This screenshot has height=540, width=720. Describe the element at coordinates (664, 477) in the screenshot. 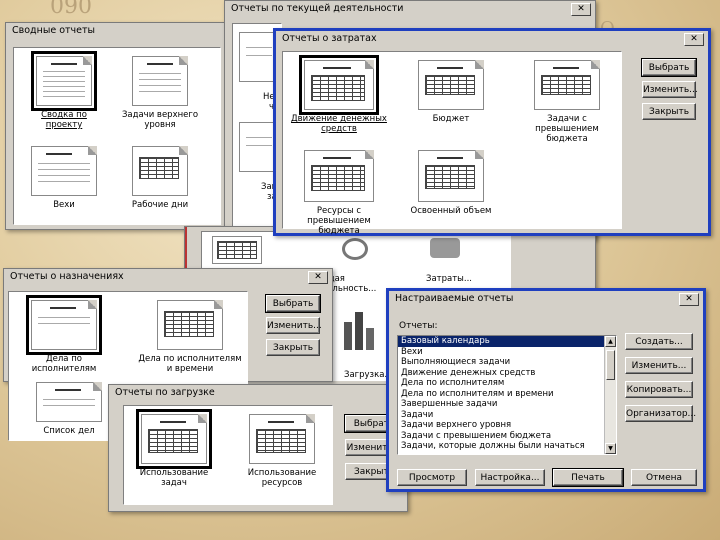

I see `cancel-button: Отмена` at that location.